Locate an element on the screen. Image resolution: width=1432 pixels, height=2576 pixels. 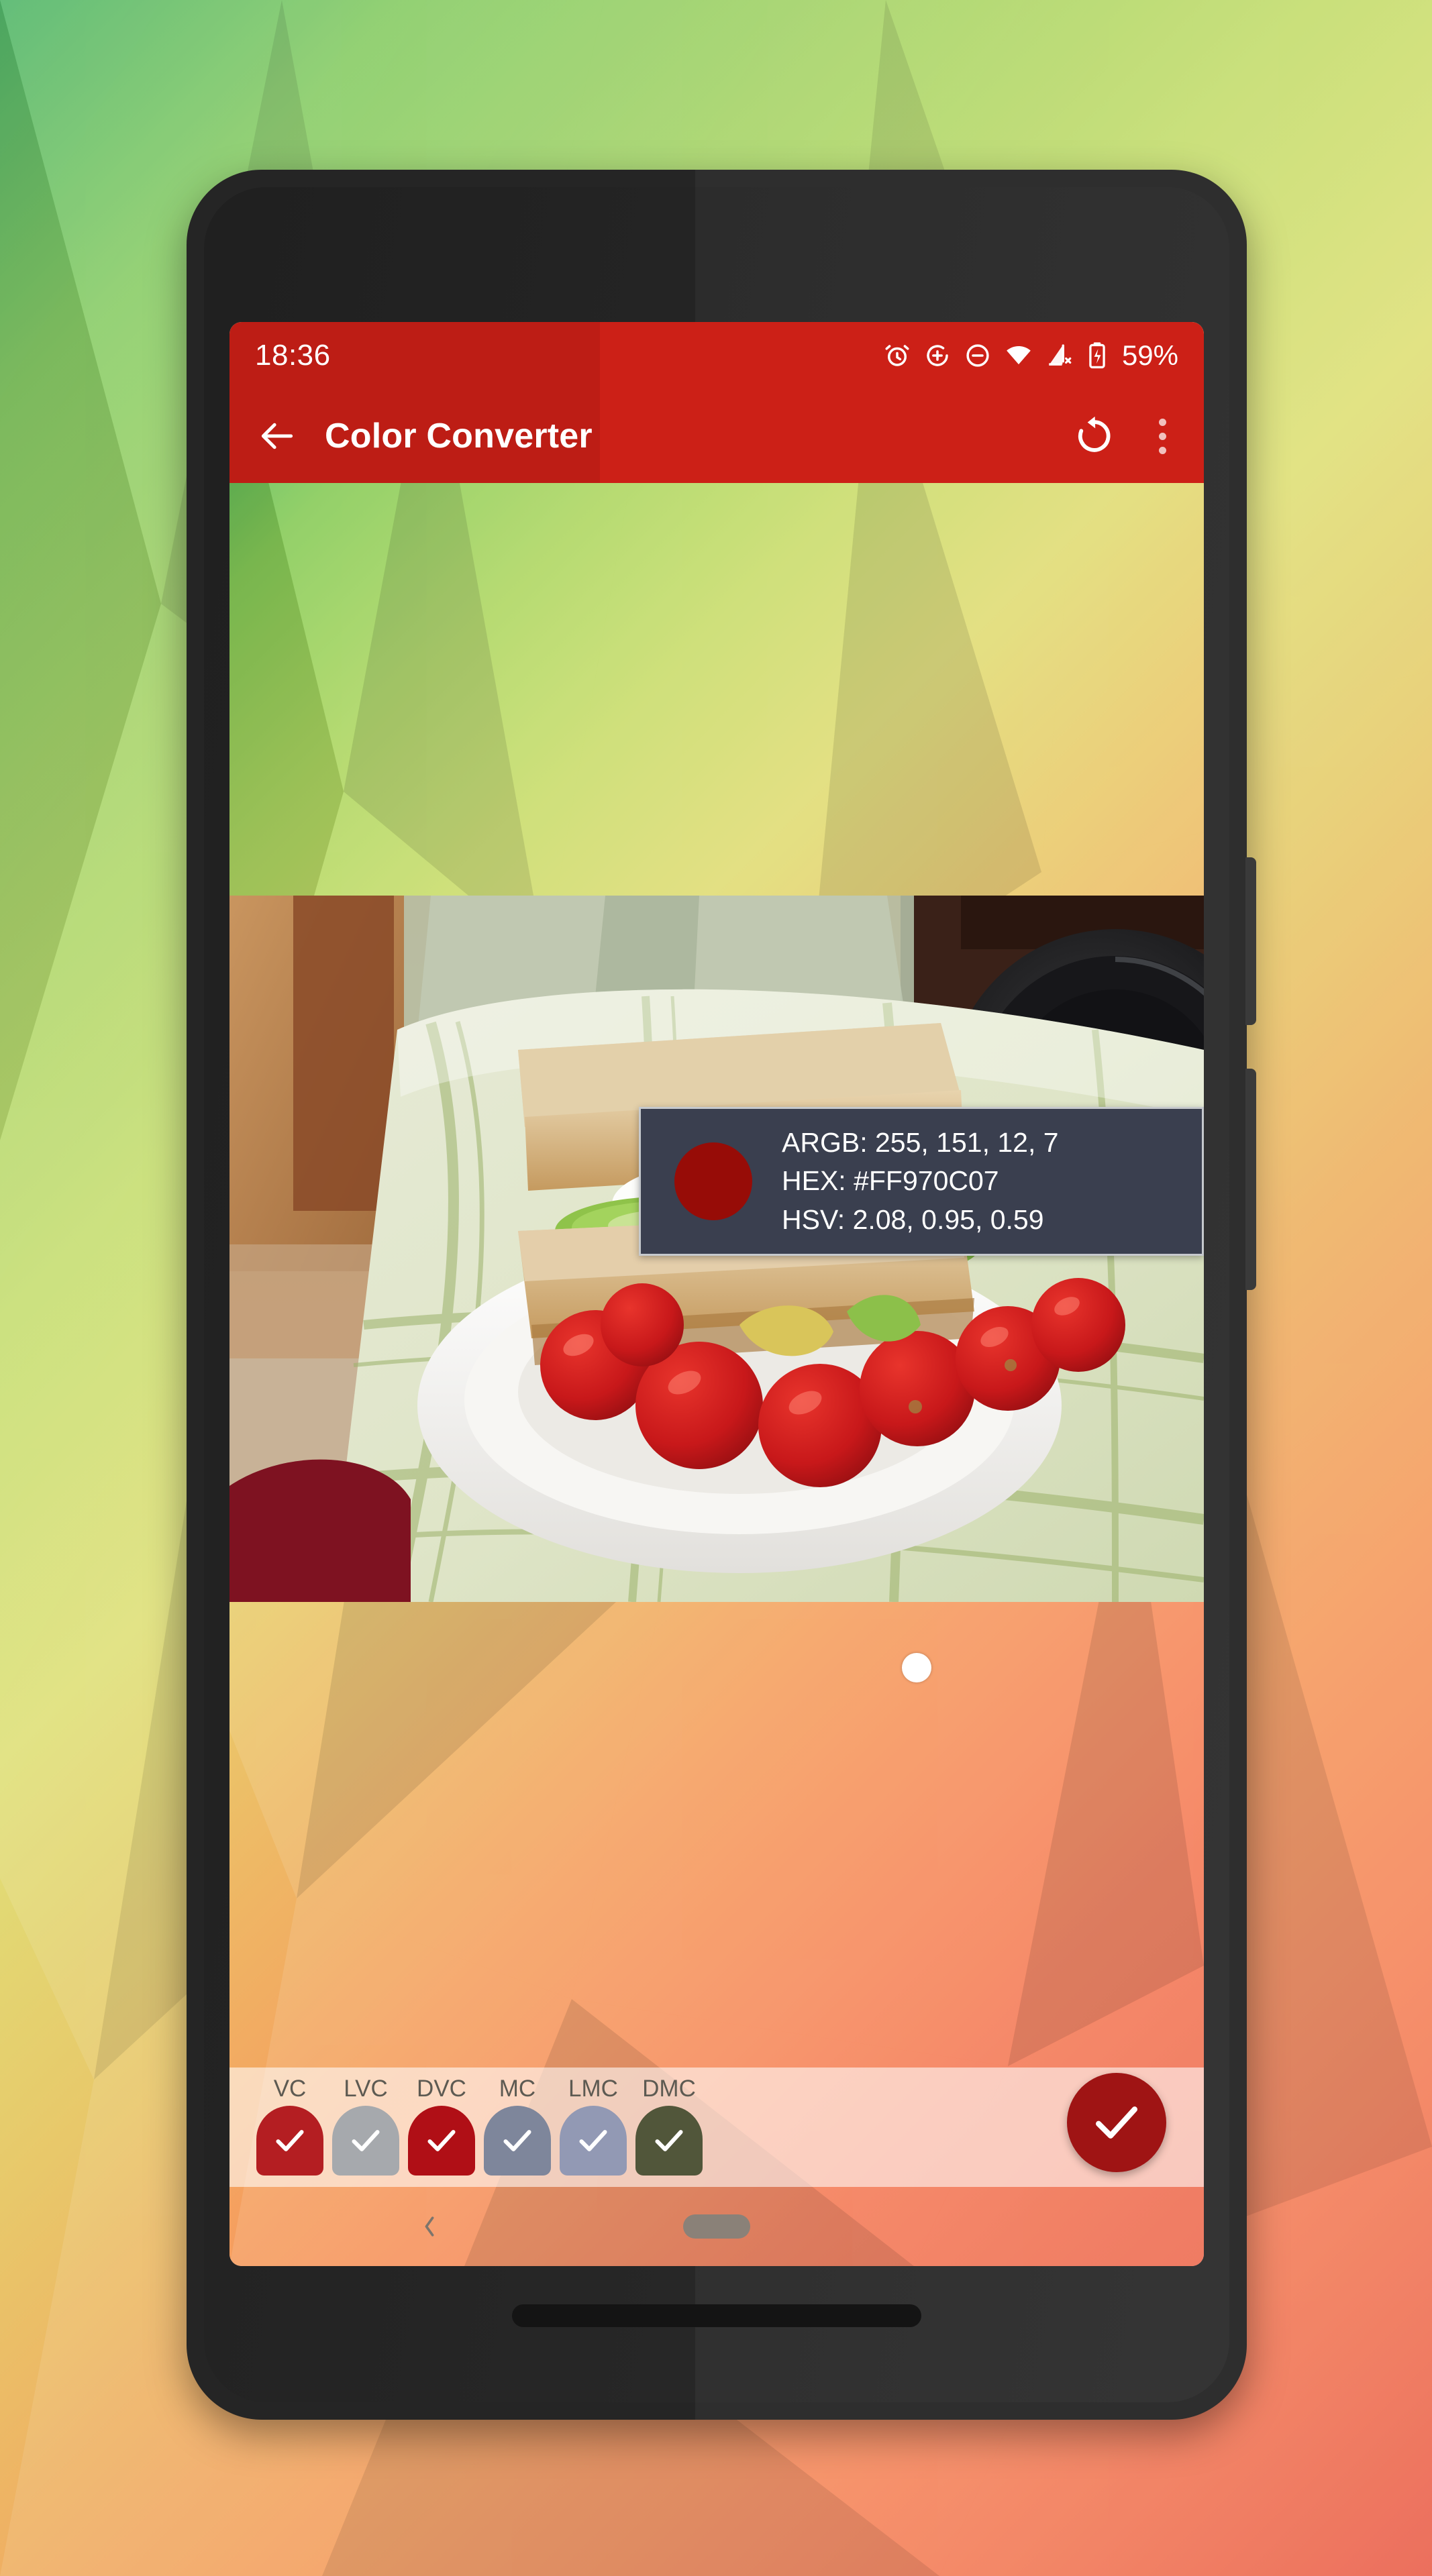
android-navigation-bar is located at coordinates (716, 2226).